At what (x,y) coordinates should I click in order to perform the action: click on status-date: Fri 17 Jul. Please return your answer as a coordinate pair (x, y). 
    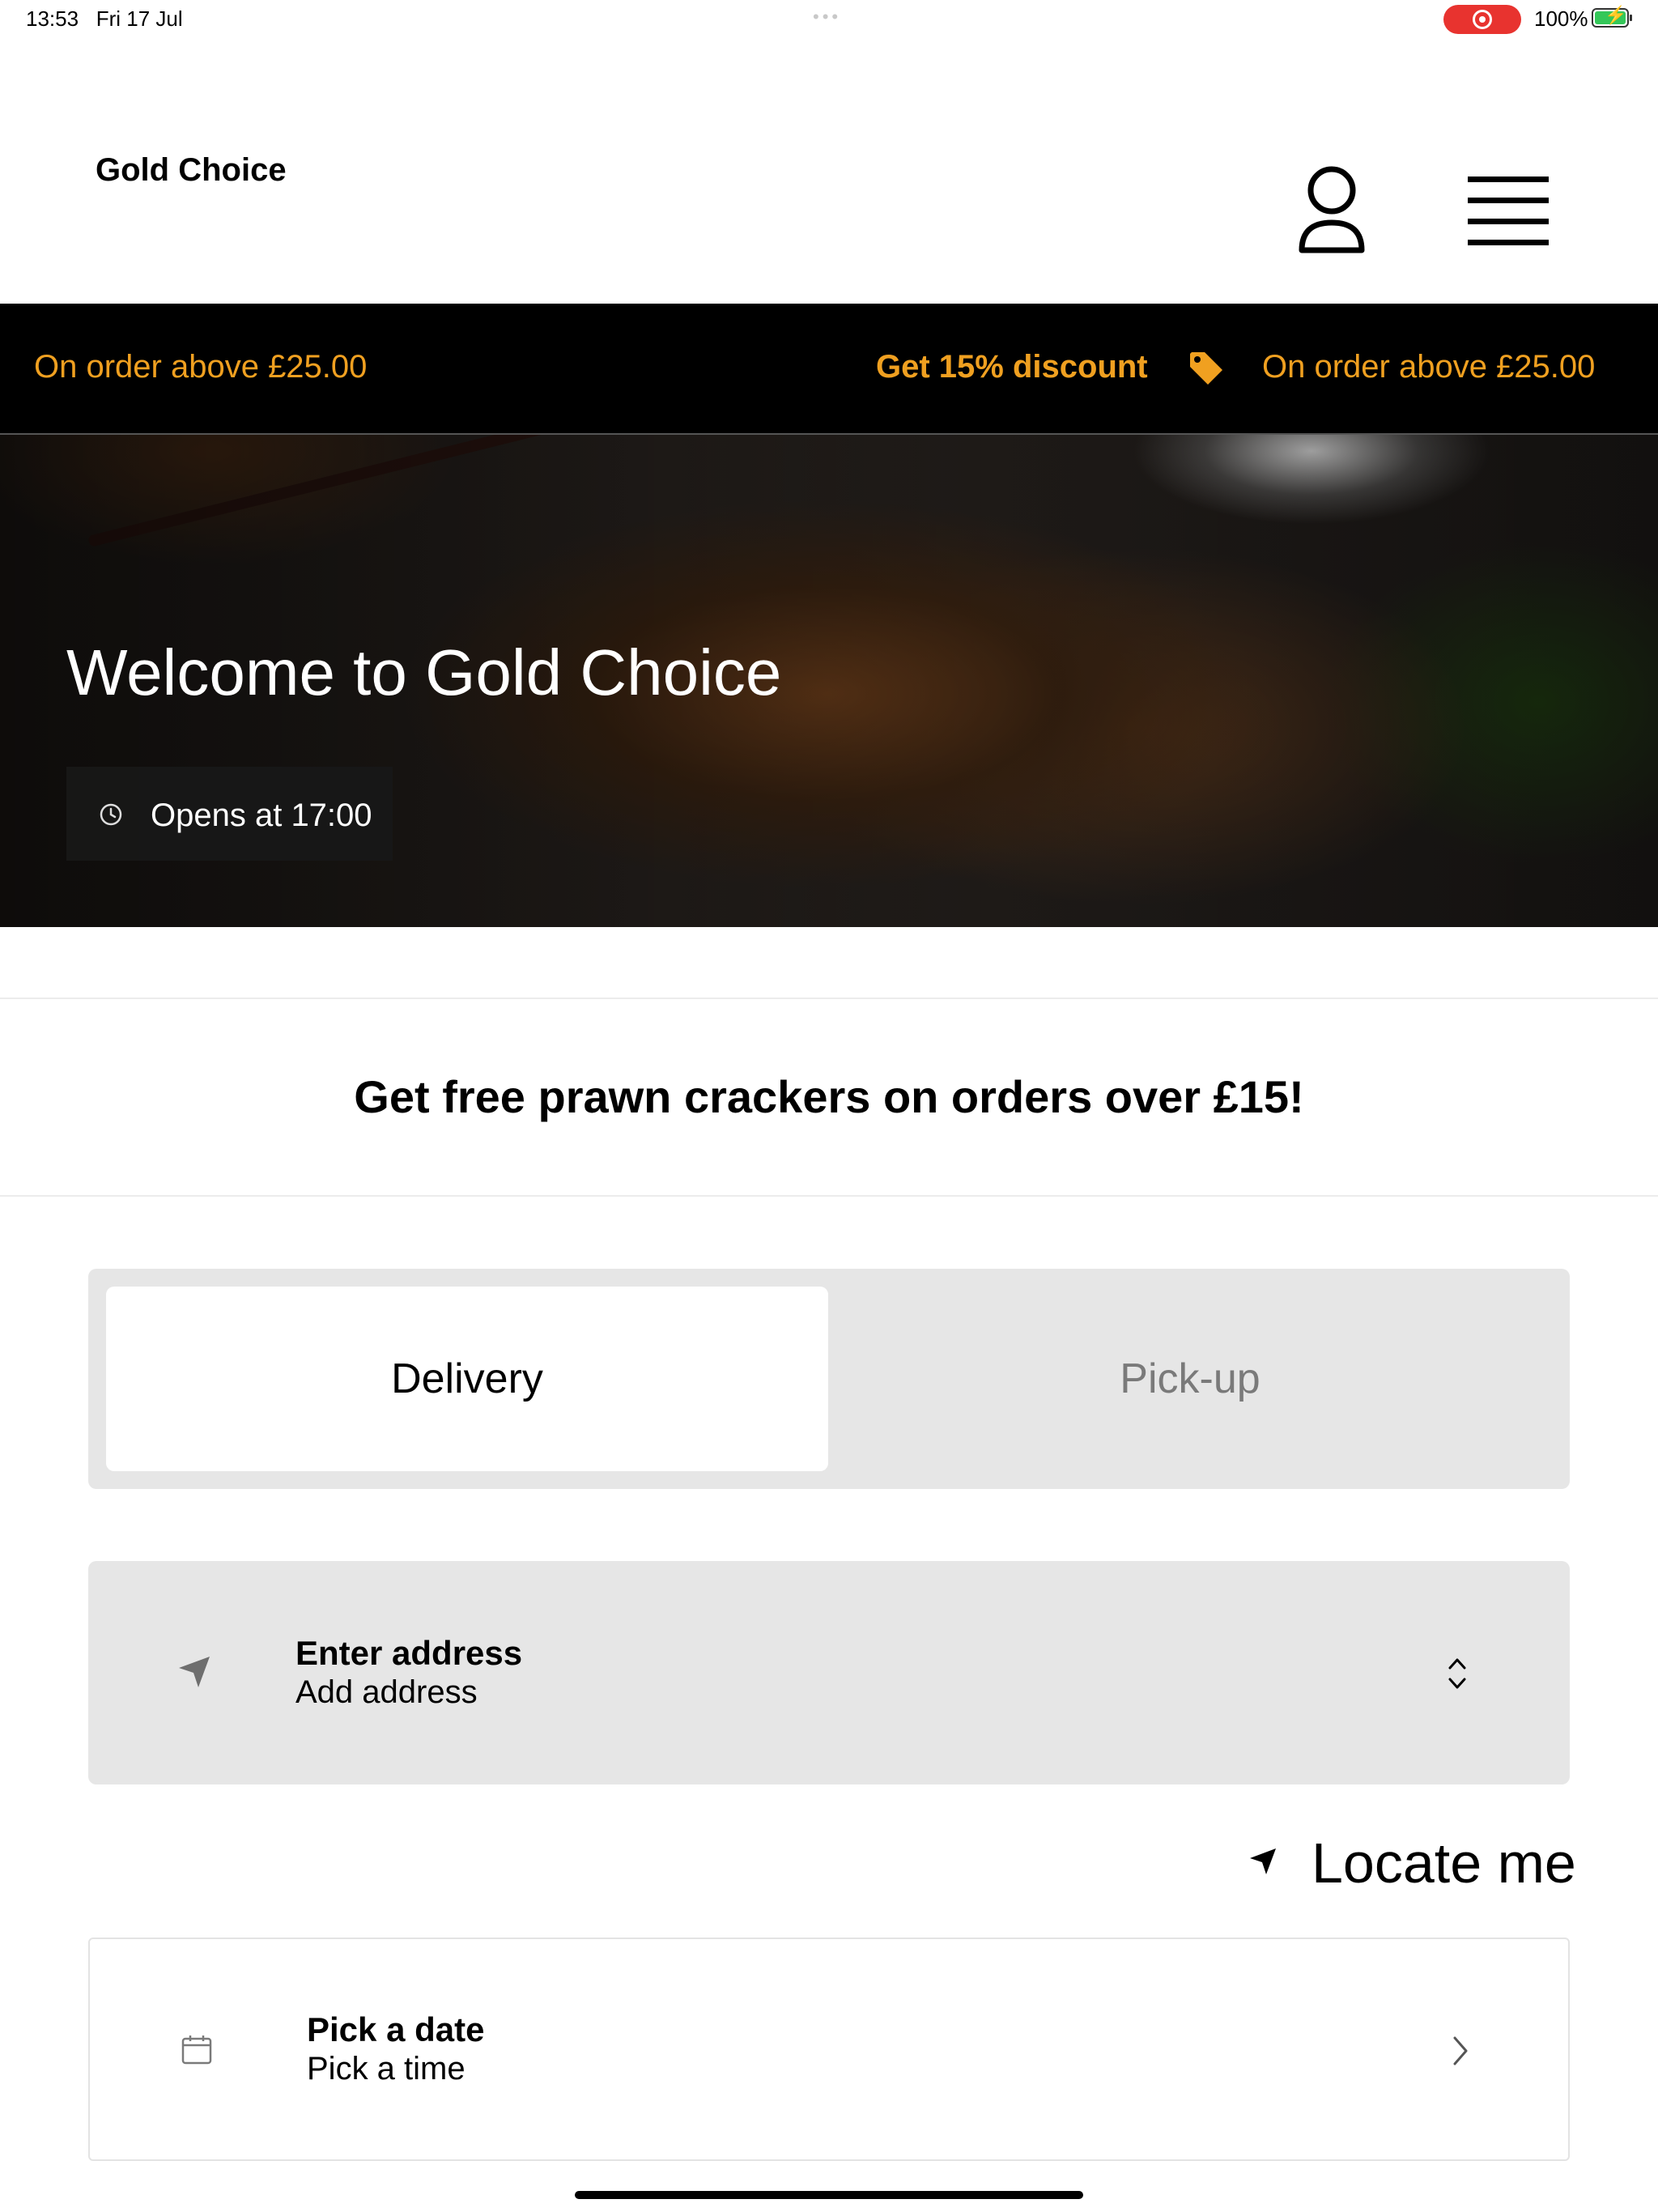
    Looking at the image, I should click on (139, 19).